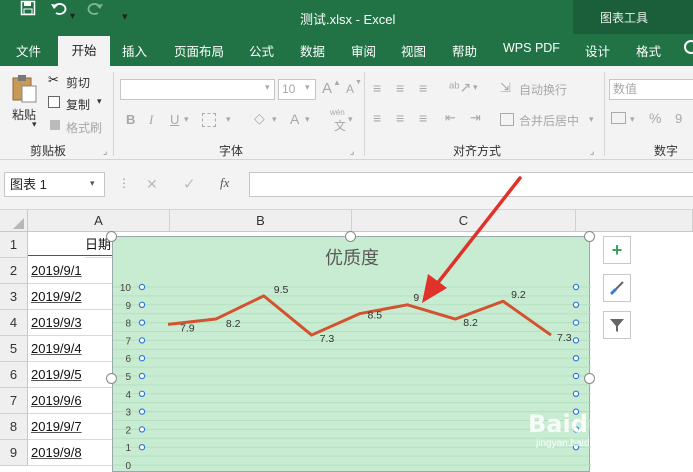 The width and height of the screenshot is (693, 472). I want to click on arrow-shaft, so click(476, 233).